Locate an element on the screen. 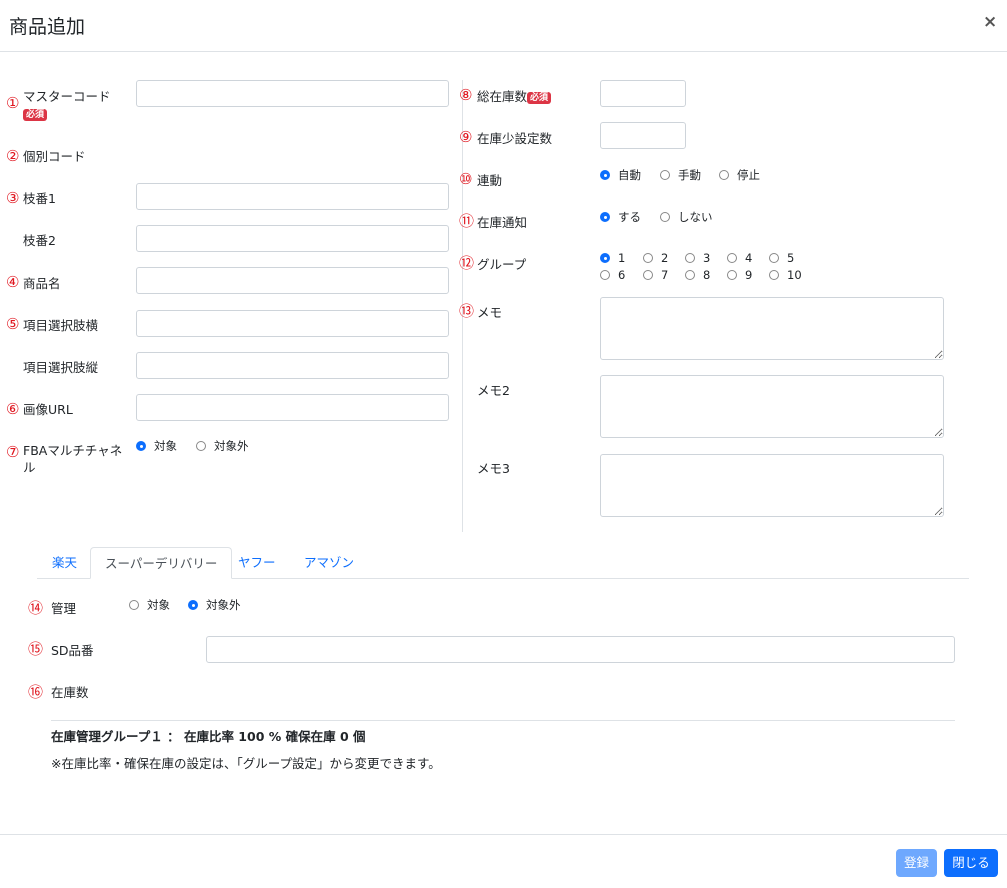  link-radio-manual: 手動 is located at coordinates (680, 175).